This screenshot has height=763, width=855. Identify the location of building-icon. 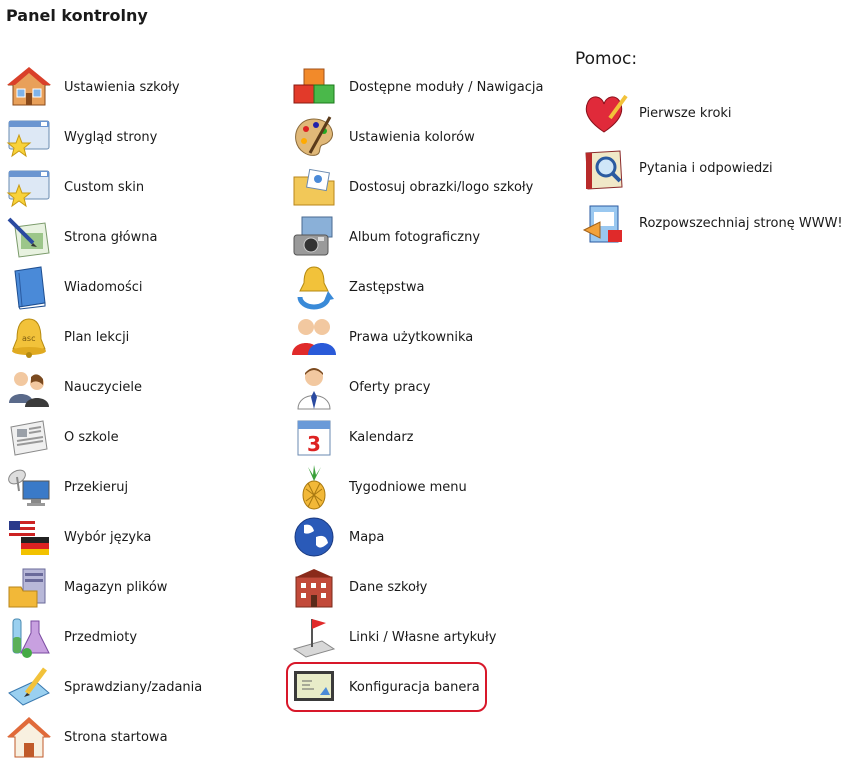
(314, 587).